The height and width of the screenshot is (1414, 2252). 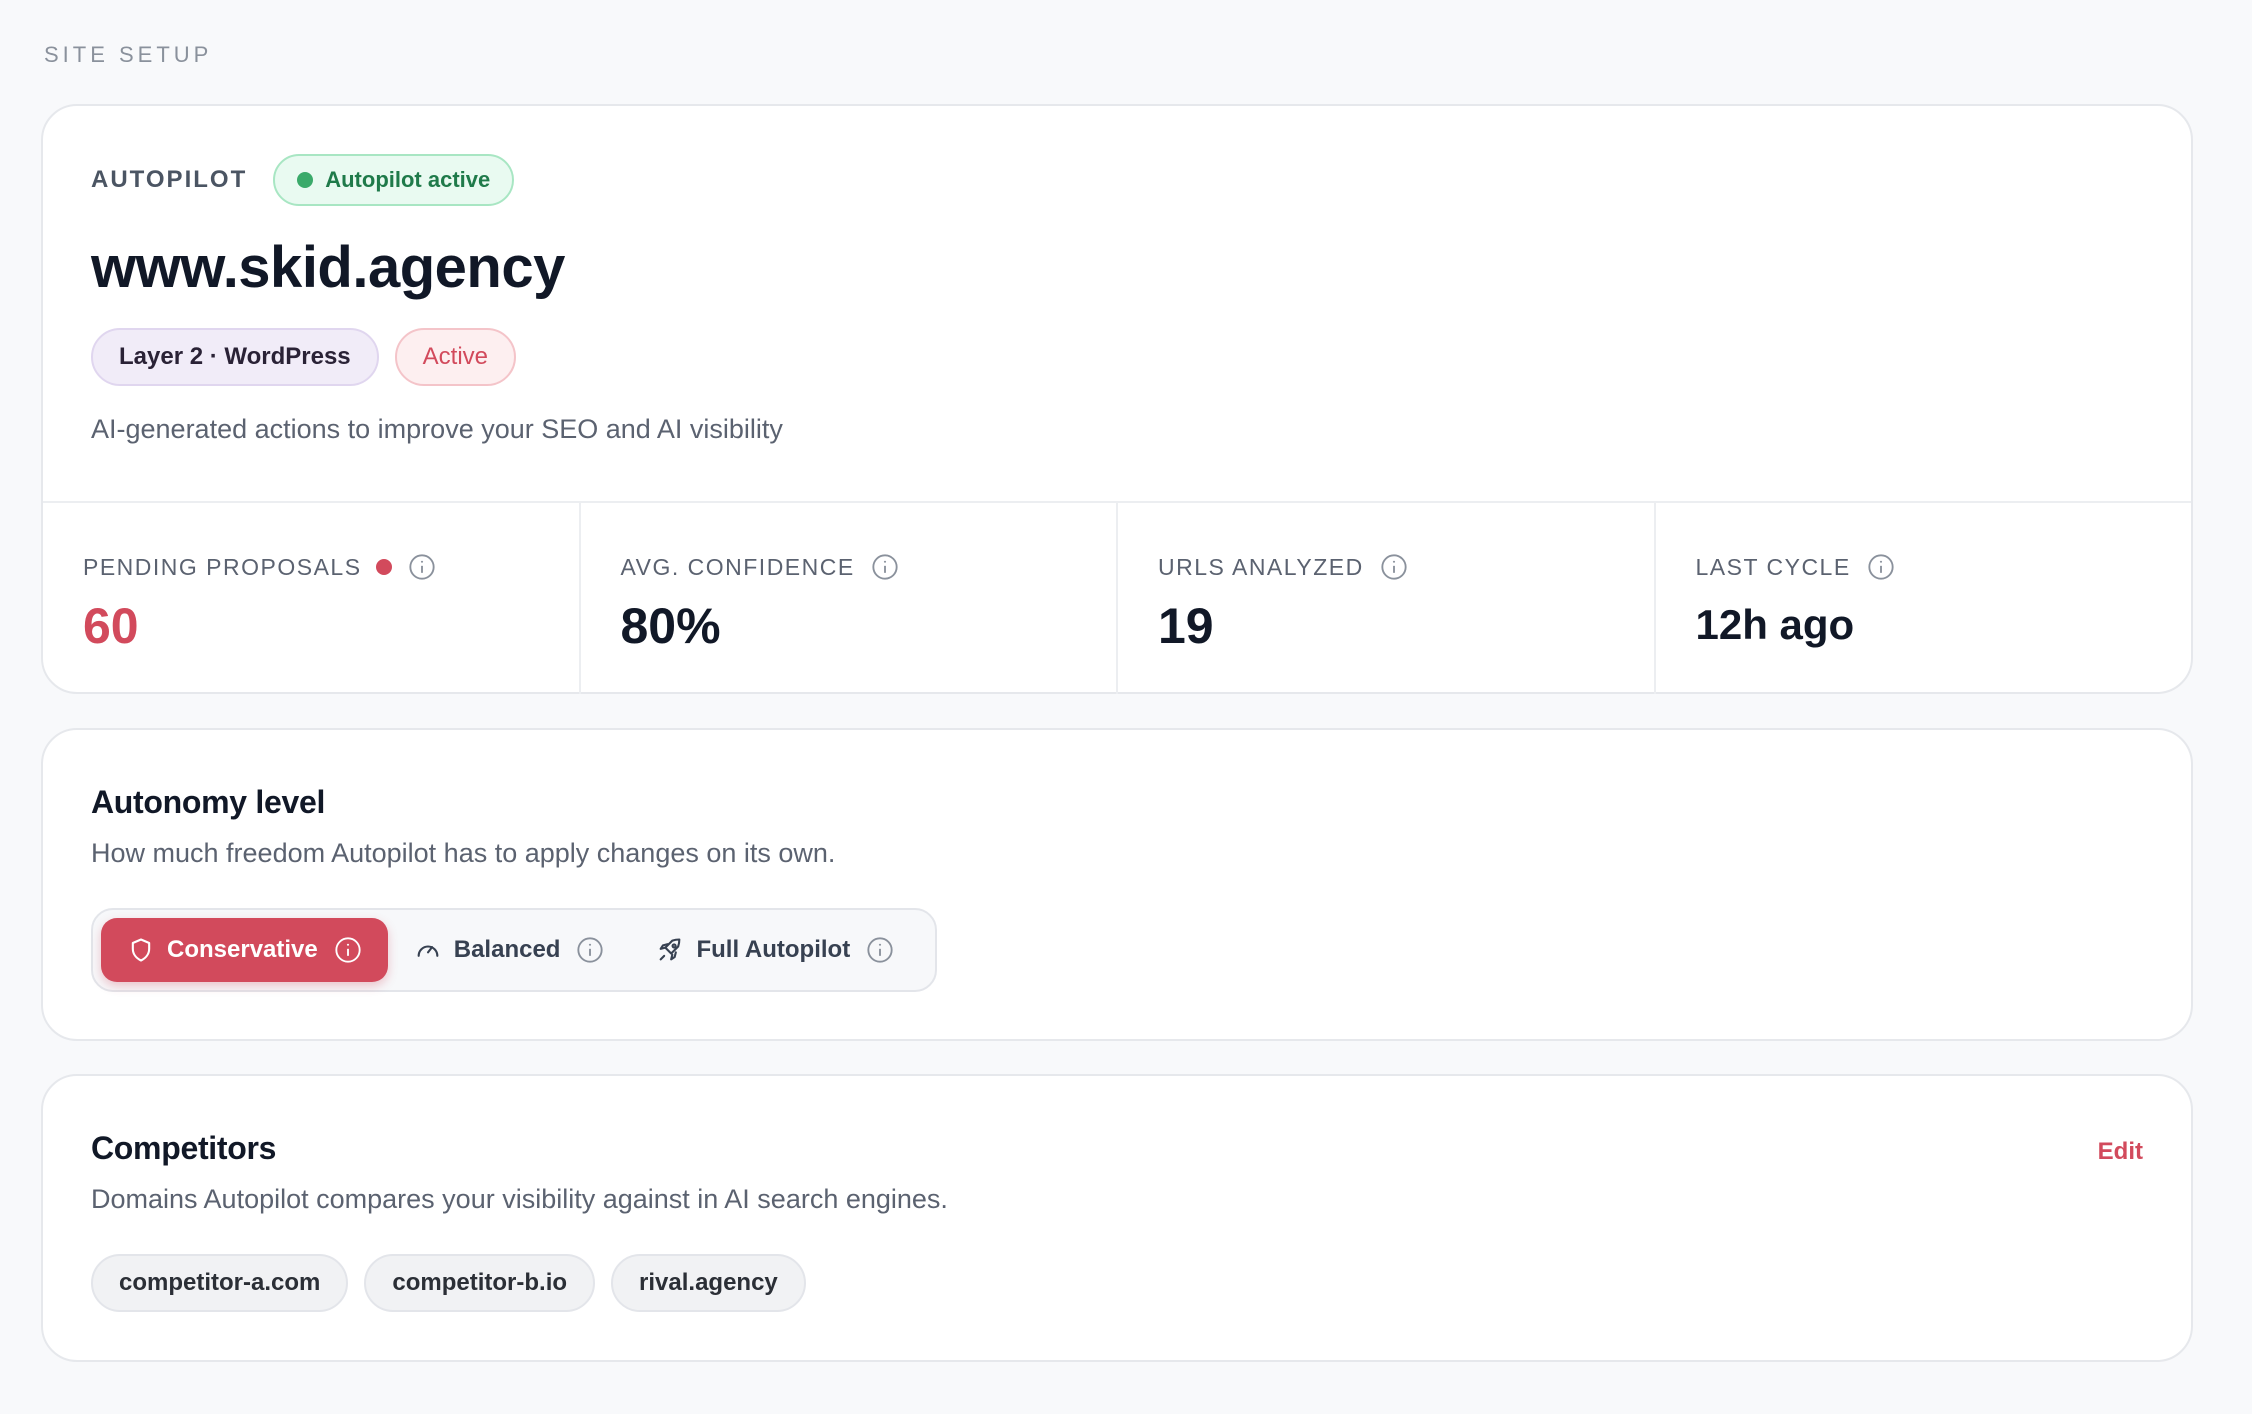 I want to click on gauge-icon, so click(x=428, y=951).